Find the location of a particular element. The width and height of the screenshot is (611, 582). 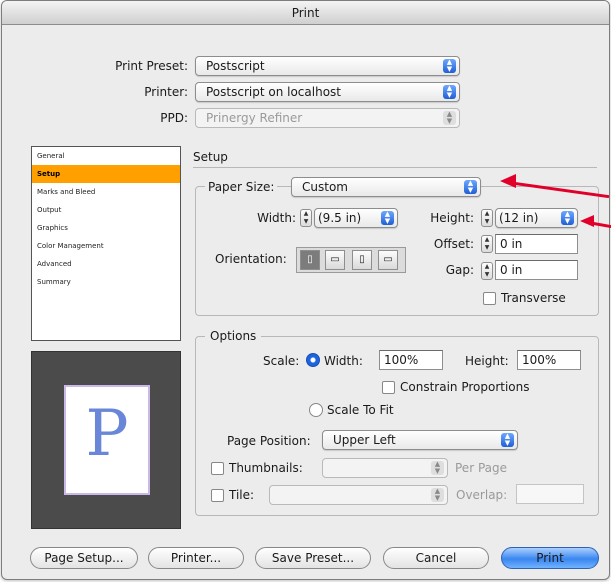

section-title: Setup is located at coordinates (210, 157).